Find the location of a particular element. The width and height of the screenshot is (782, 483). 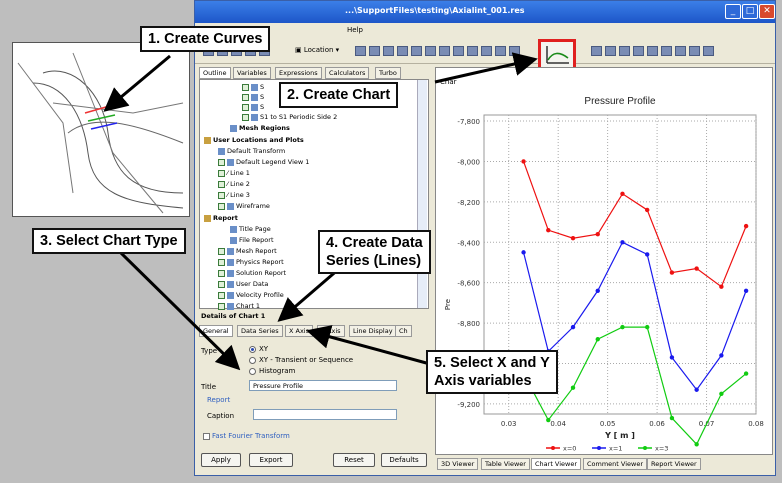

callout-create-curves: 1. Create Curves is located at coordinates (205, 39).